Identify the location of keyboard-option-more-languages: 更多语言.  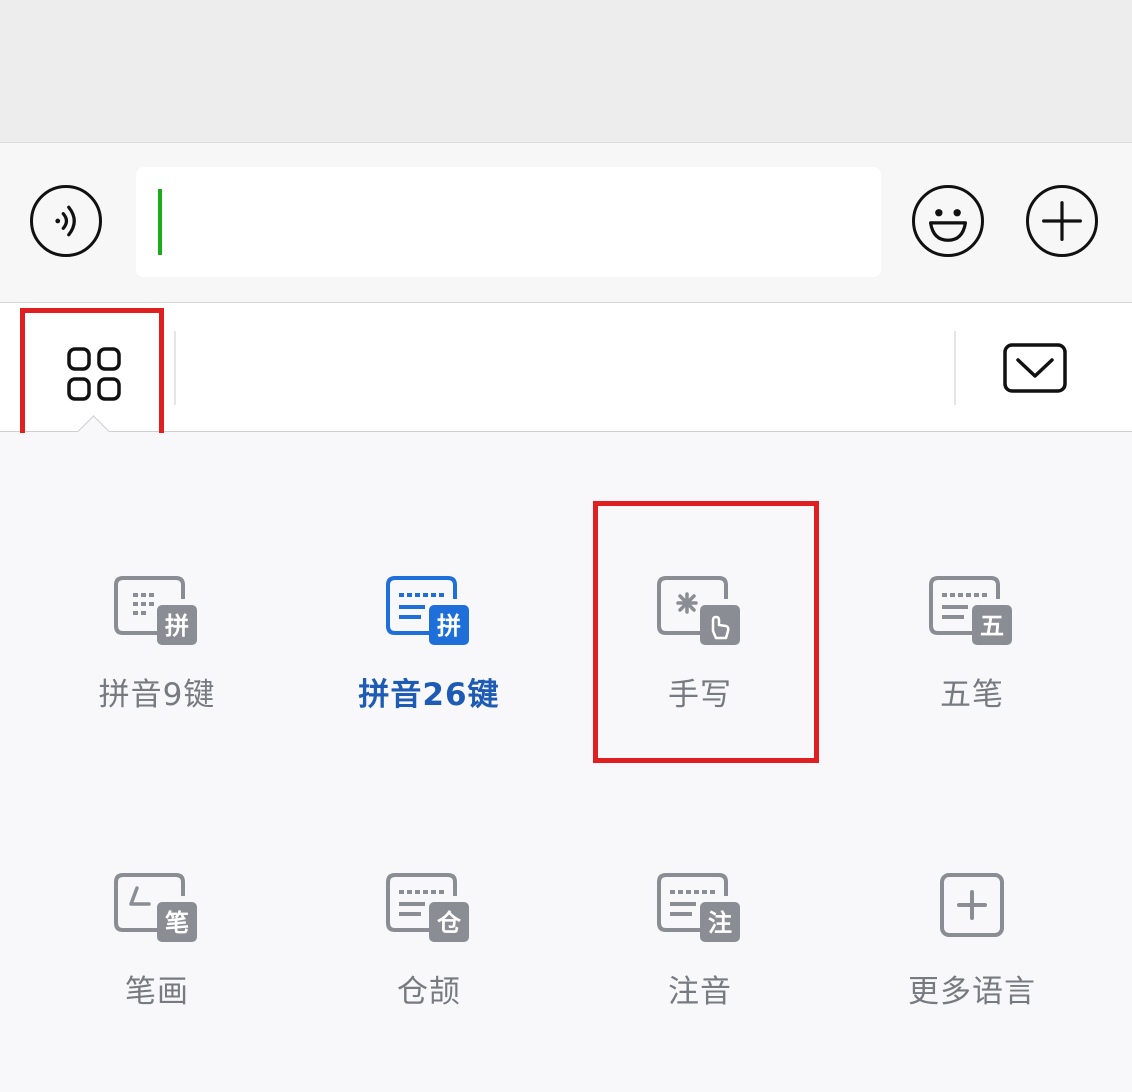
(972, 941).